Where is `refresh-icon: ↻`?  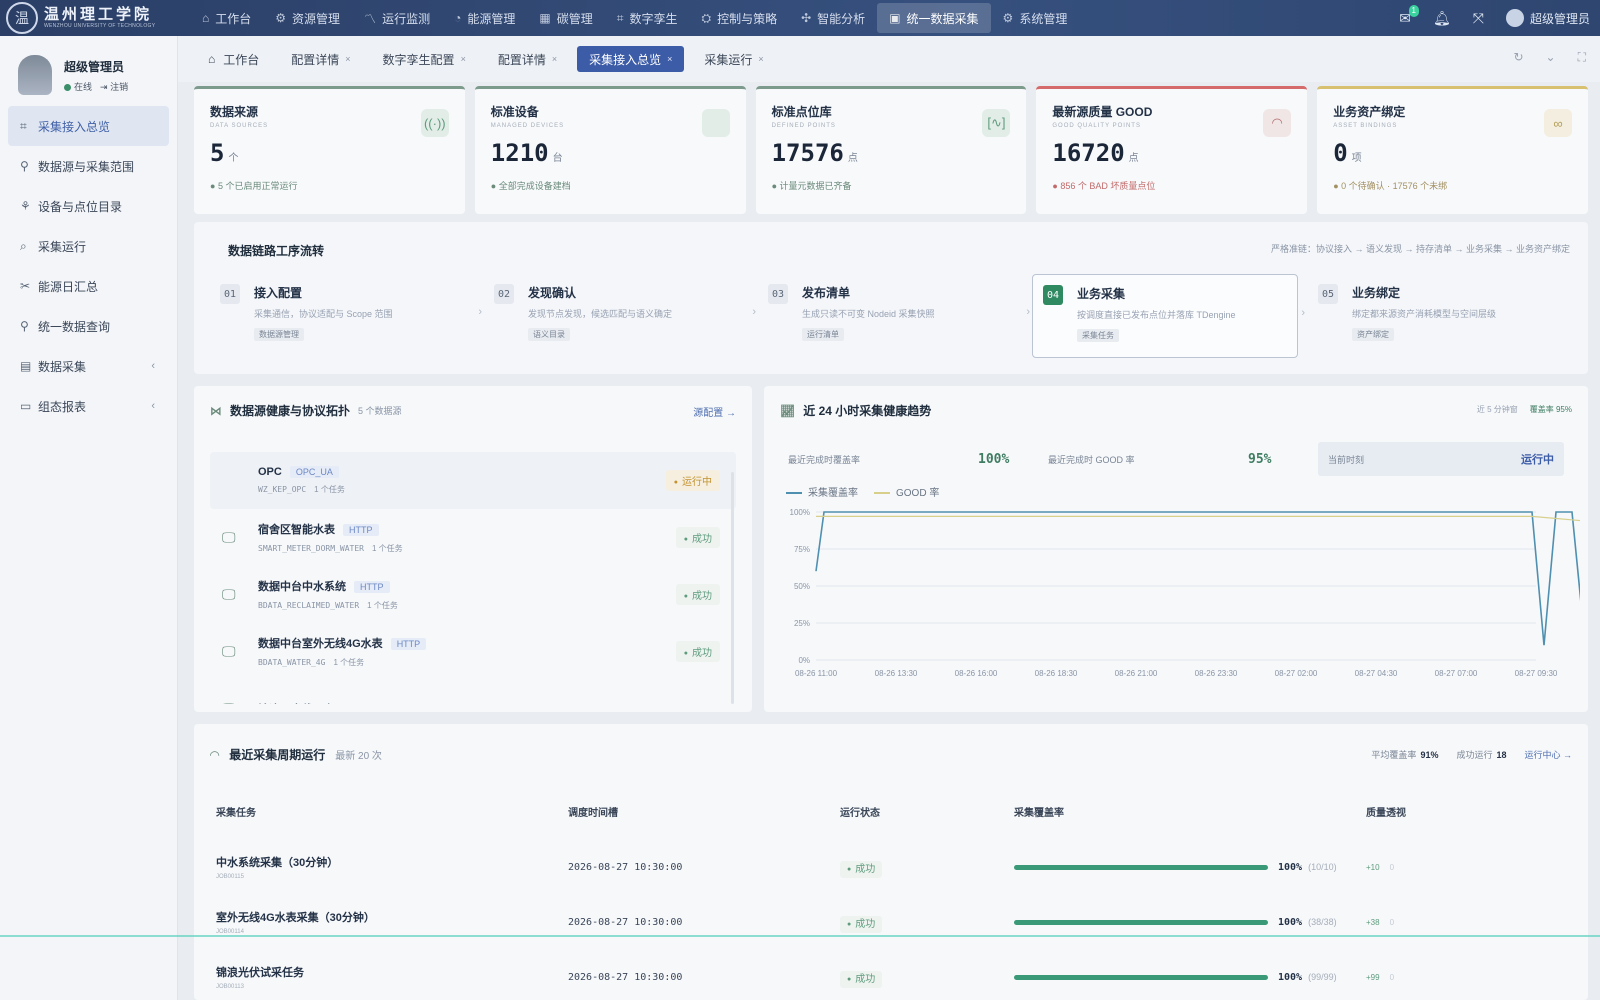 refresh-icon: ↻ is located at coordinates (1518, 57).